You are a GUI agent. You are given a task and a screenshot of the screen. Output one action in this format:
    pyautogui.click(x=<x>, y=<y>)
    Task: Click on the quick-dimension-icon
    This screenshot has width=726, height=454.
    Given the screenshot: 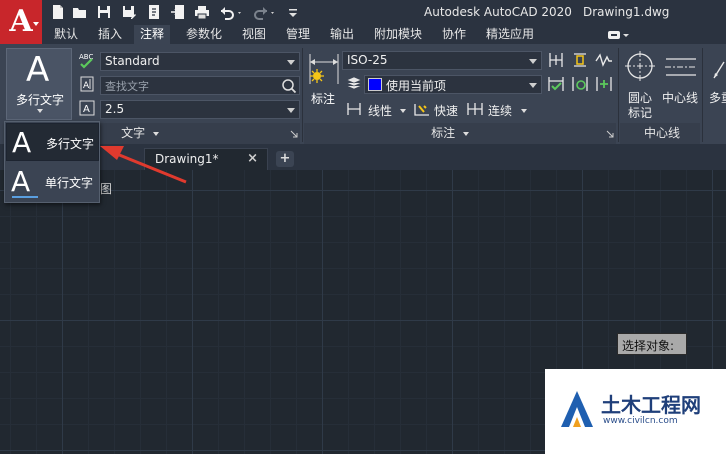 What is the action you would take?
    pyautogui.click(x=422, y=109)
    